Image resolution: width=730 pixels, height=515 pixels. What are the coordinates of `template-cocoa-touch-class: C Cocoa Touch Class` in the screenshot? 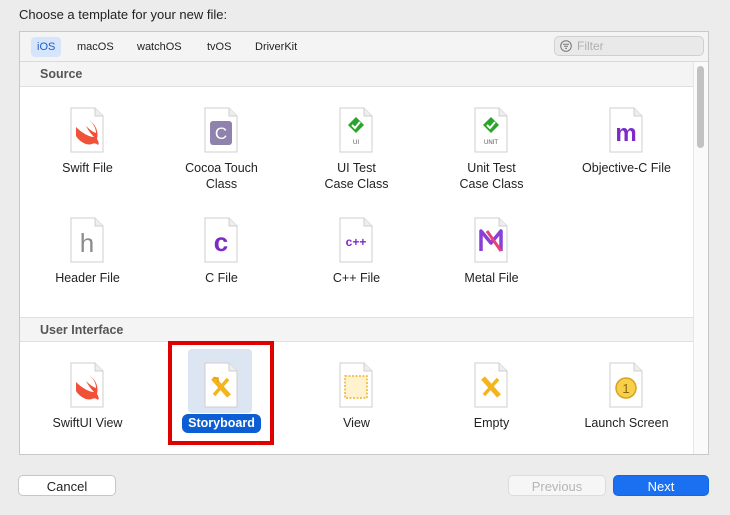 It's located at (221, 149).